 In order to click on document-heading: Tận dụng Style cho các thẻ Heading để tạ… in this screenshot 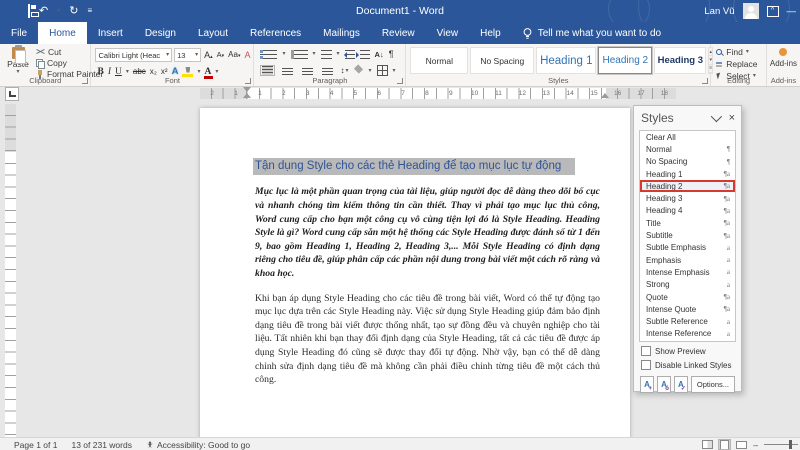, I will do `click(414, 167)`.